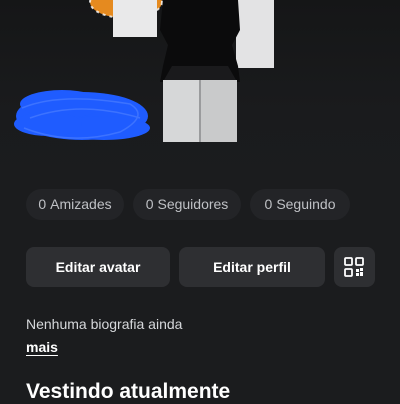 The width and height of the screenshot is (400, 404). I want to click on qr-code-icon, so click(354, 267).